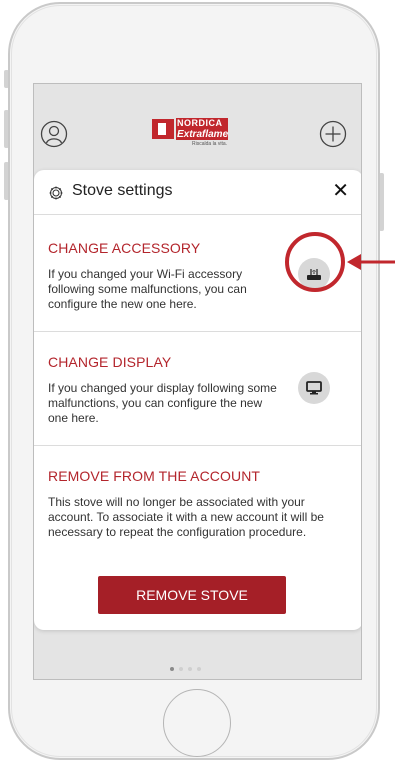 The image size is (398, 767). What do you see at coordinates (200, 123) in the screenshot?
I see `brand-name-top: NORDICA` at bounding box center [200, 123].